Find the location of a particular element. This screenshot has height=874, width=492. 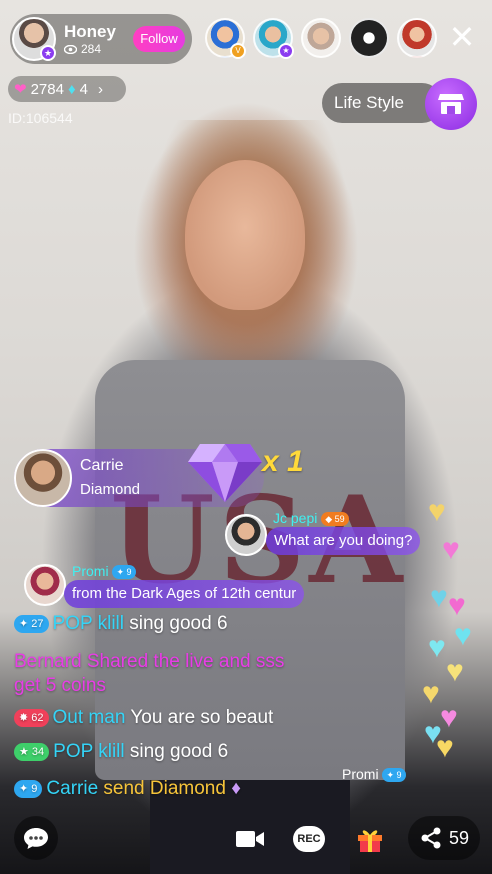

share-icon is located at coordinates (431, 838).